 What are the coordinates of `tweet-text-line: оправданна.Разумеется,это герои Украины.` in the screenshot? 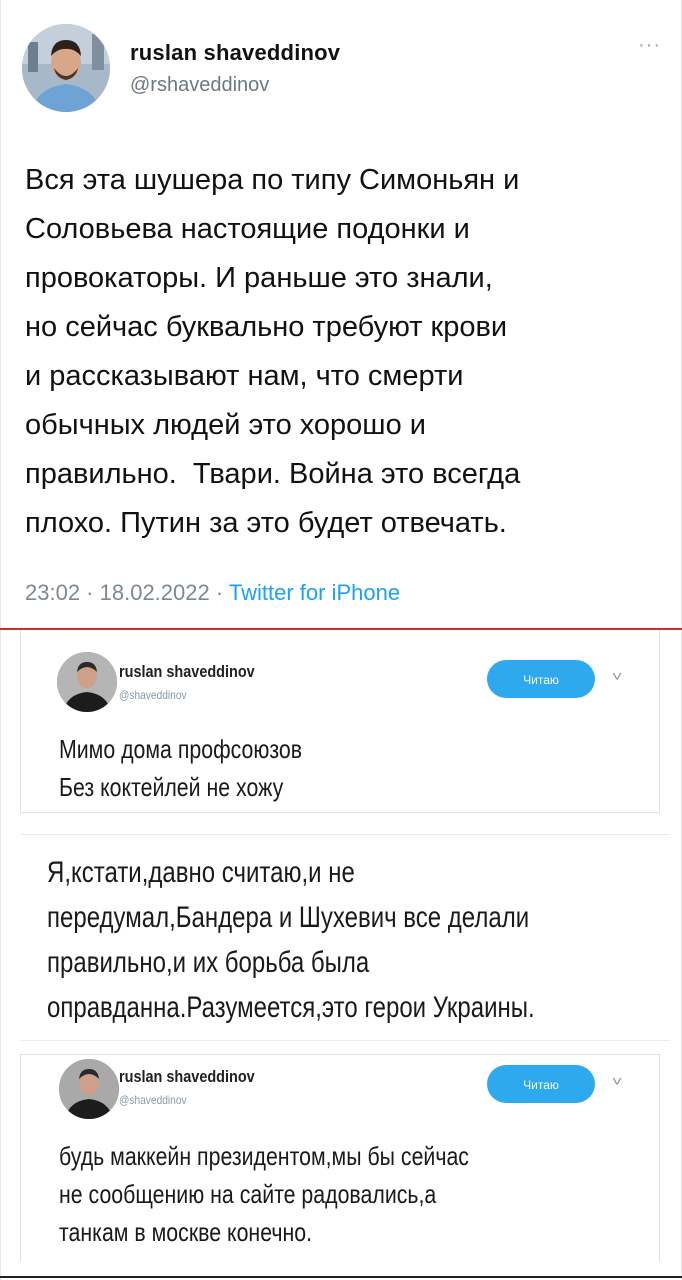 It's located at (291, 1007).